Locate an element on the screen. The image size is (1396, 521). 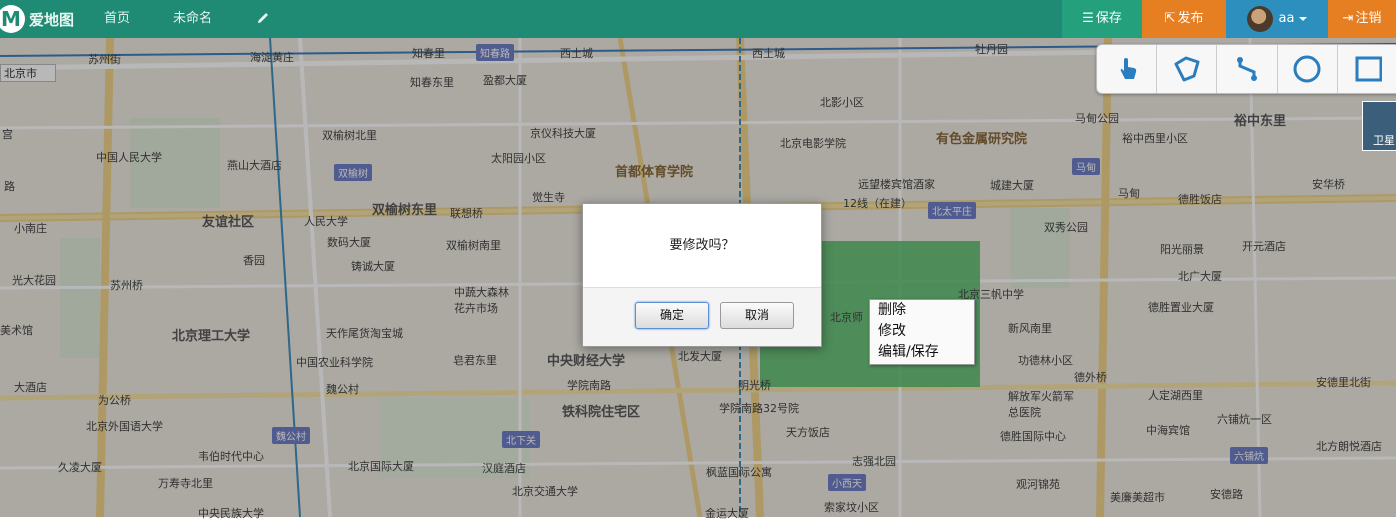
top-bar: M 爱地图 首页 未命名 ☰ 保存 ⇱ 发布 aa ⇥ 注销 is located at coordinates (698, 19).